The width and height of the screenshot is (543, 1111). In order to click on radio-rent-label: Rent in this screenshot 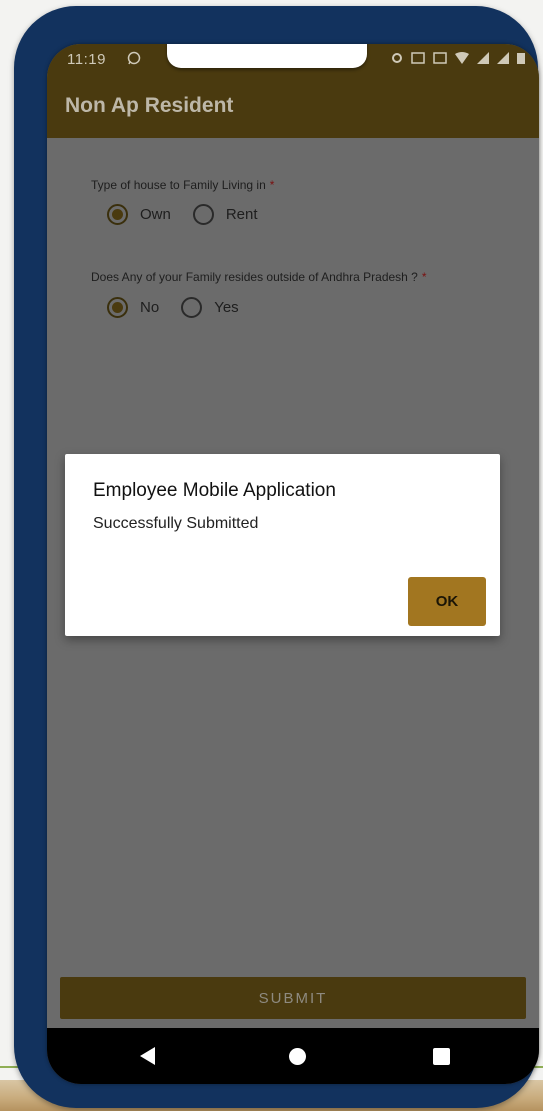, I will do `click(242, 214)`.